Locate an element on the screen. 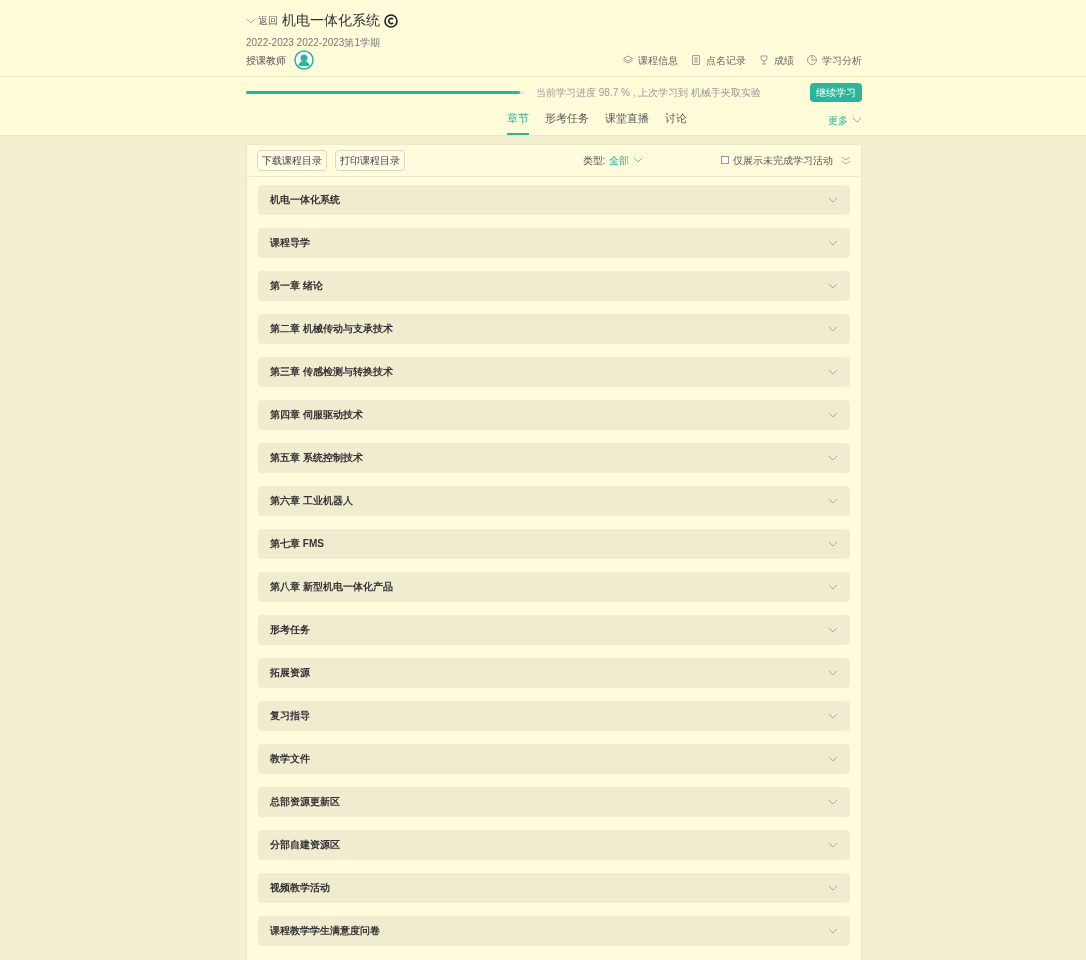  chapter-title: 第四章 伺服驱动技术 is located at coordinates (316, 415).